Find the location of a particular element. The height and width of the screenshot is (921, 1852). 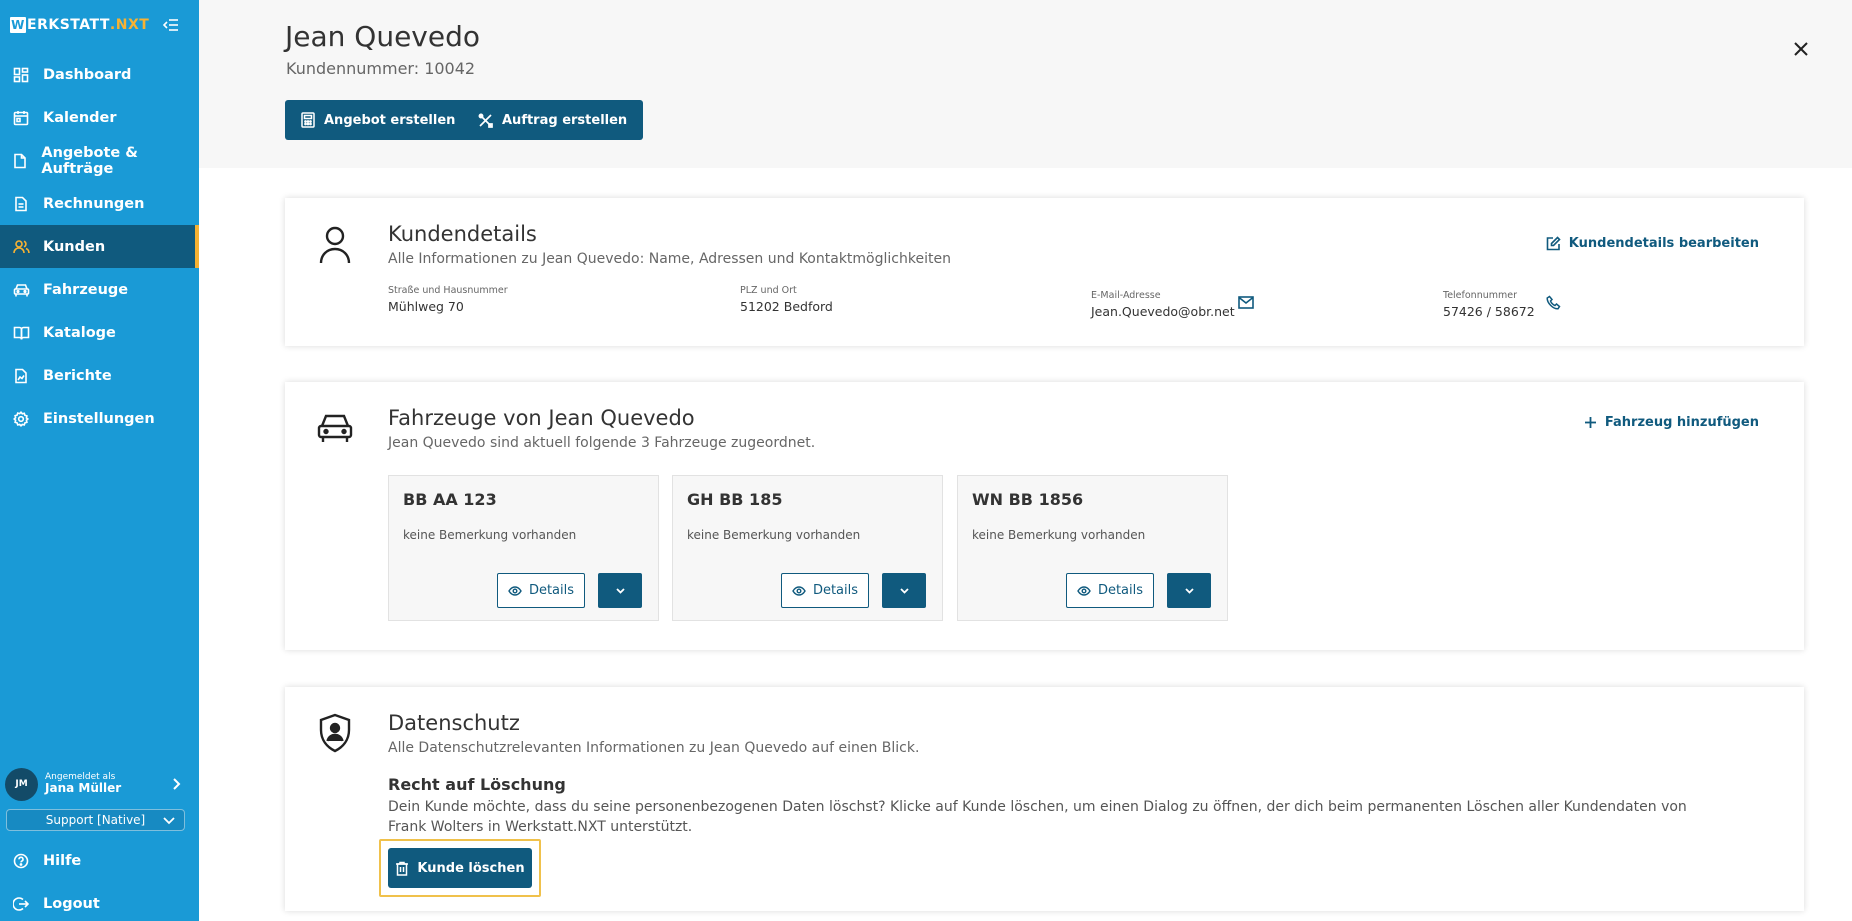

logo-suffix: .NXT is located at coordinates (129, 25).